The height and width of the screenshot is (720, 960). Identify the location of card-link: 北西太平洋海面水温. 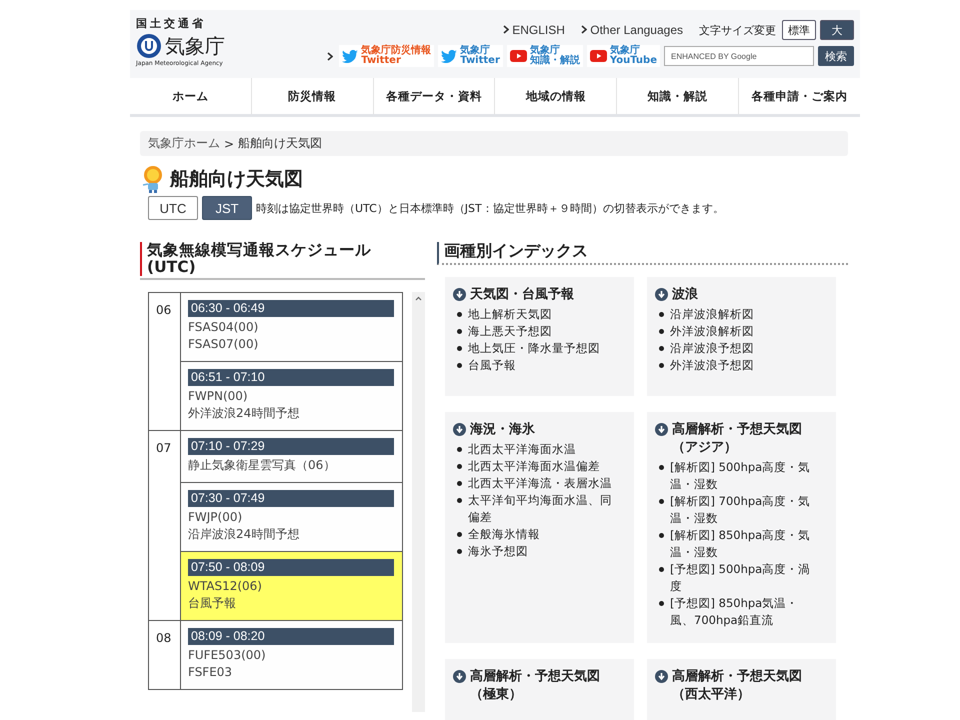
(537, 449).